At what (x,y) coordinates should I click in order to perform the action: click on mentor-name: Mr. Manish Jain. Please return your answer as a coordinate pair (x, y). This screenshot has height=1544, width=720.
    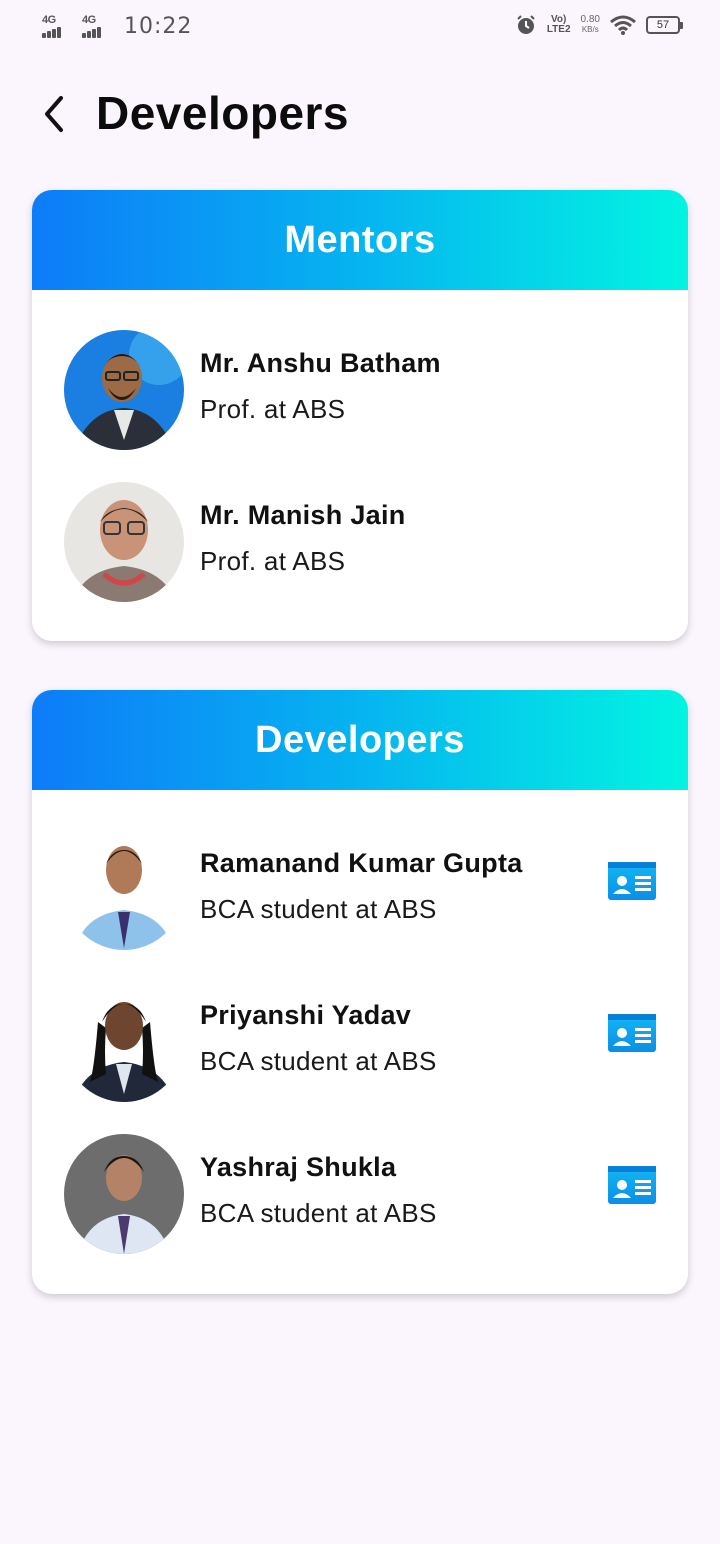
    Looking at the image, I should click on (303, 515).